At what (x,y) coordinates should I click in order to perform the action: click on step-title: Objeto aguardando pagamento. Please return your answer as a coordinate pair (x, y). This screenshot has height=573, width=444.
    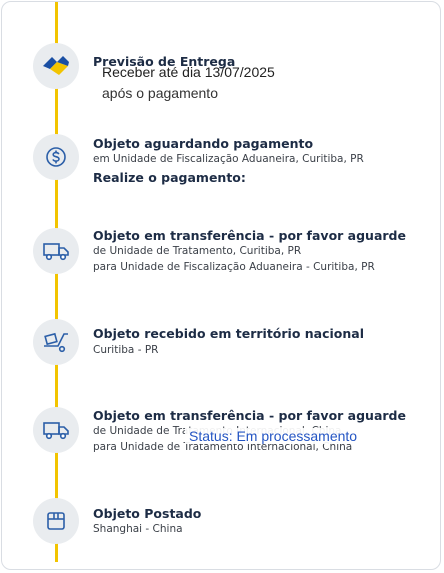
    Looking at the image, I should click on (203, 143).